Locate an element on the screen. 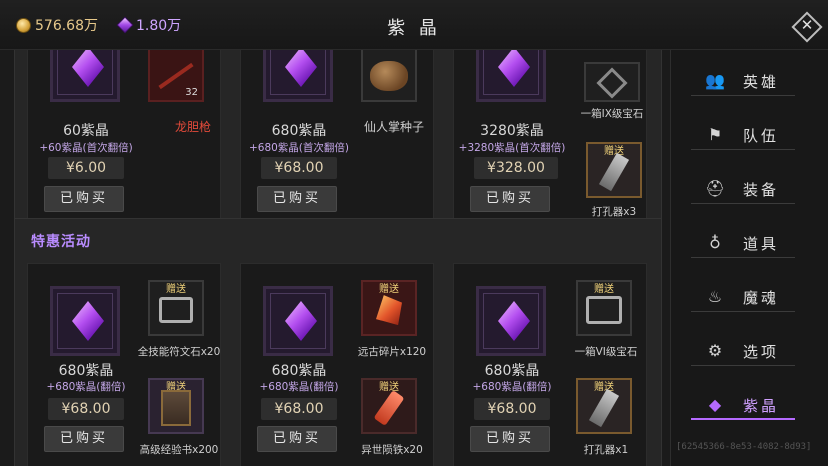 The image size is (828, 466). sidebar-item-label: 紫晶 is located at coordinates (761, 406).